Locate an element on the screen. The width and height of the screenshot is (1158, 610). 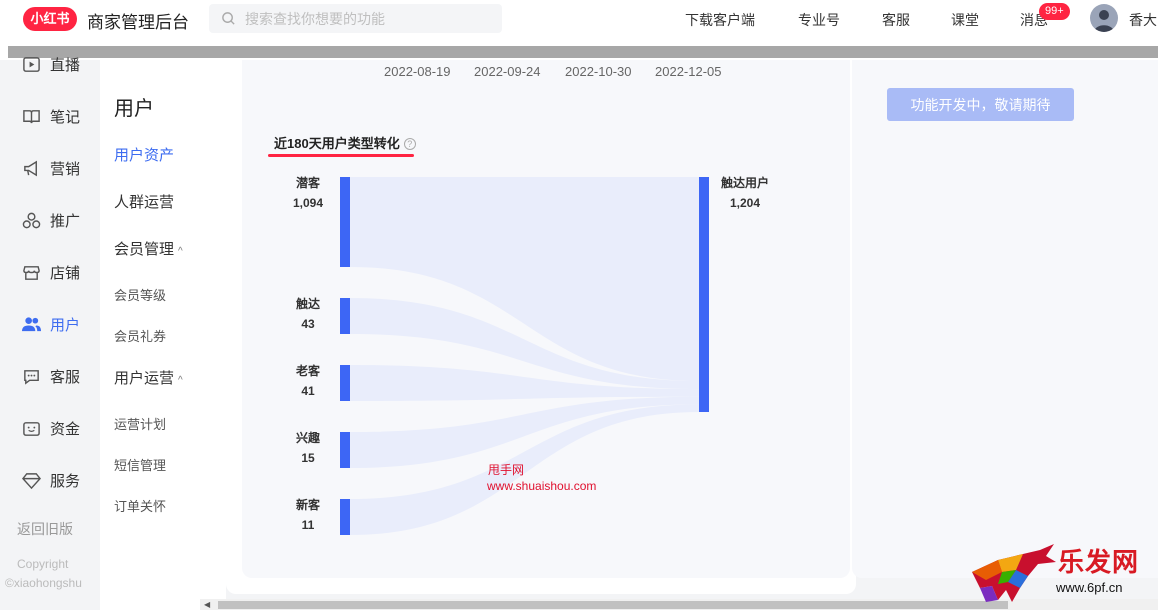
download-client-link: 下载客户端 is located at coordinates (720, 20).